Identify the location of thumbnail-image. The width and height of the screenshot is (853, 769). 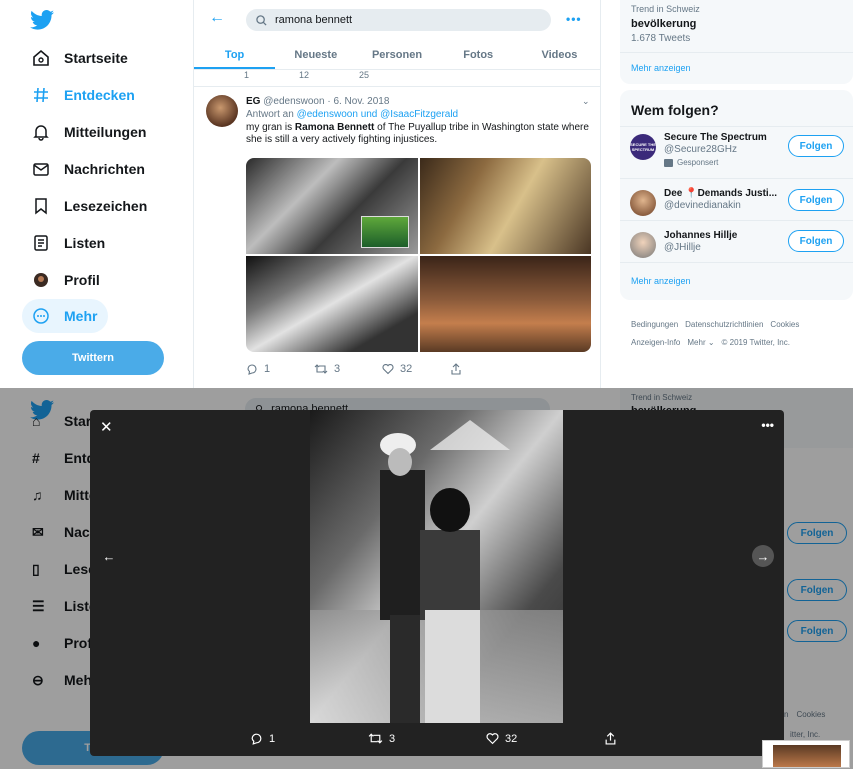
(807, 756).